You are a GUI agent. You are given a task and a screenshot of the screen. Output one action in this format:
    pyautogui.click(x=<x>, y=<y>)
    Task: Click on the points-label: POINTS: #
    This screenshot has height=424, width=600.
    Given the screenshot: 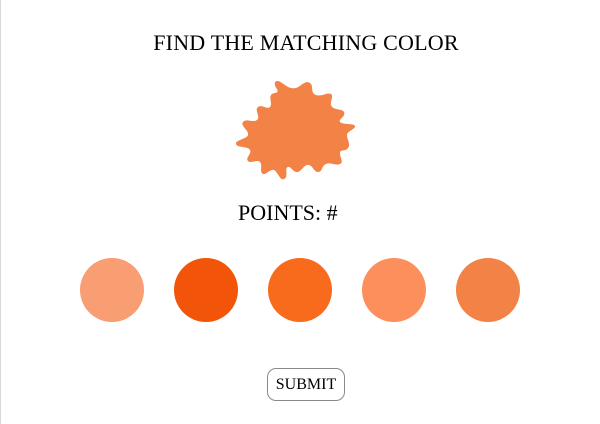 What is the action you would take?
    pyautogui.click(x=288, y=212)
    